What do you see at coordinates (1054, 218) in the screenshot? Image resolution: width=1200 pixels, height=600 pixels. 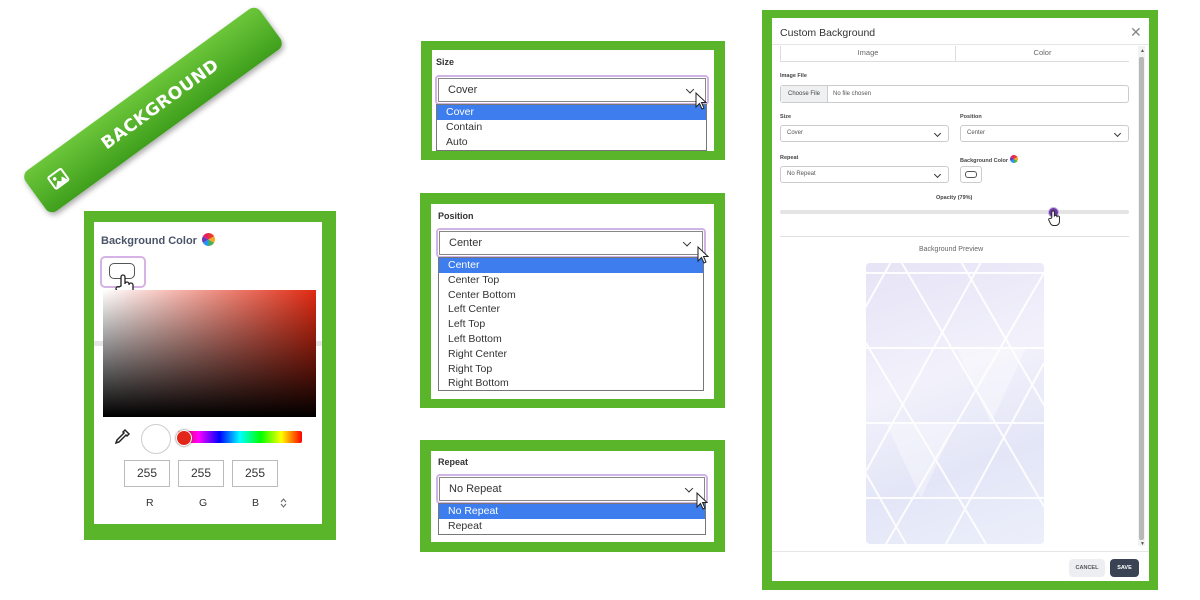 I see `hand-cursor-icon` at bounding box center [1054, 218].